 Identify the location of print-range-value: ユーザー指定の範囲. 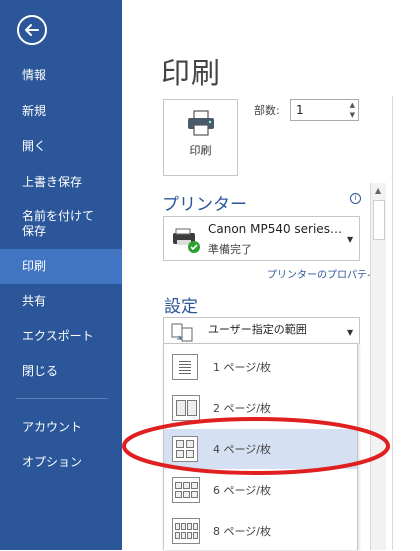
(257, 329).